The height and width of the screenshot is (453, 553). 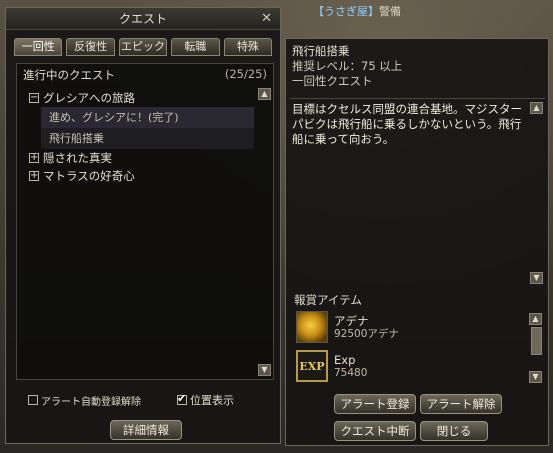 I want to click on quest-window-title: クエスト, so click(x=142, y=19).